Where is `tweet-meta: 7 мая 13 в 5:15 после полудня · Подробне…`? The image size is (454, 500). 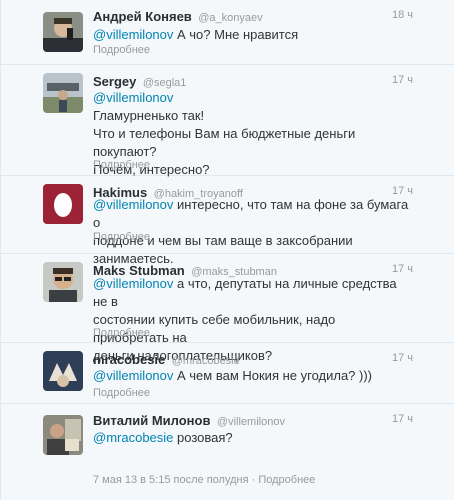
tweet-meta: 7 мая 13 в 5:15 после полудня · Подробне… is located at coordinates (204, 480).